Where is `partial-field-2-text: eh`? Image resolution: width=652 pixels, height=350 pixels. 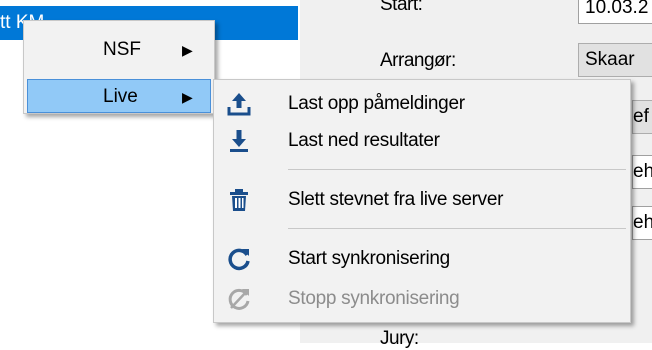 partial-field-2-text: eh is located at coordinates (642, 171).